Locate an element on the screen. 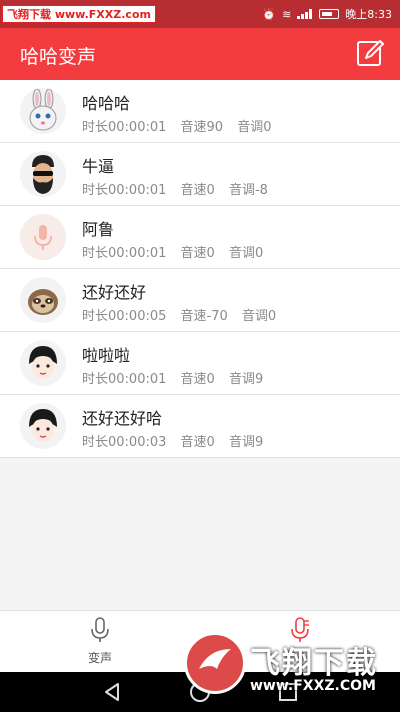 The height and width of the screenshot is (712, 400). watermark-badge: 飞翔下载 www.FXXZ.com is located at coordinates (79, 14).